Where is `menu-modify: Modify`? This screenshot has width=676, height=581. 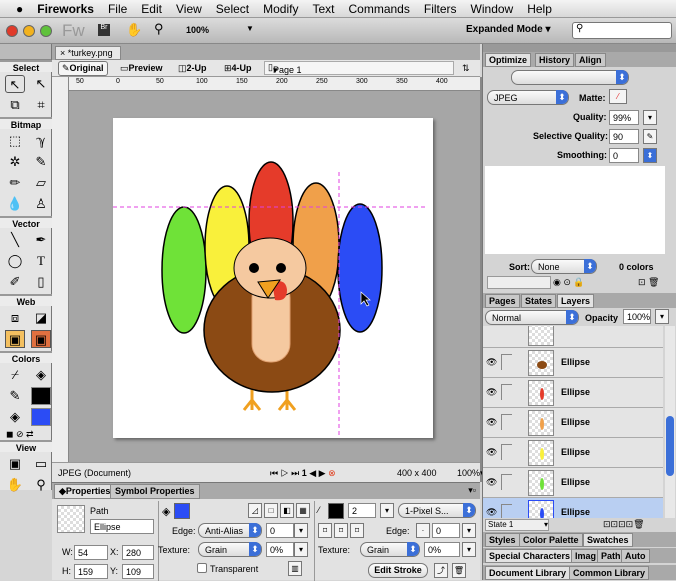 menu-modify: Modify is located at coordinates (280, 9).